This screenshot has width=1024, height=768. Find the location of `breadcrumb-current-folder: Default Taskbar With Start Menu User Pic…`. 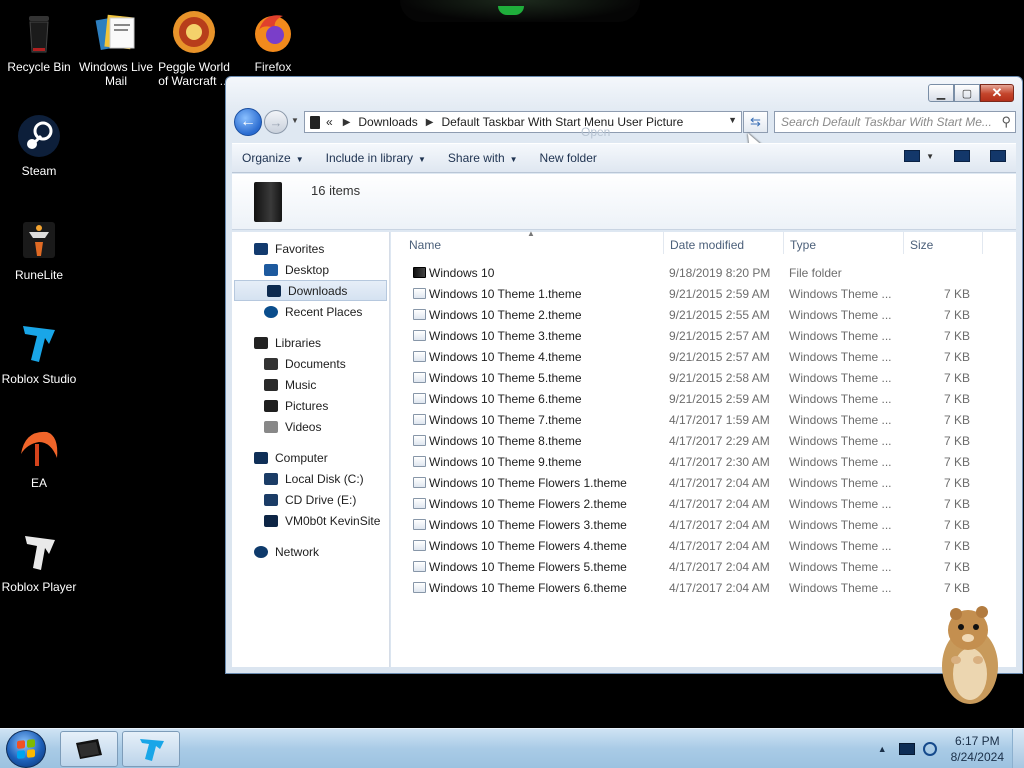

breadcrumb-current-folder: Default Taskbar With Start Menu User Pic… is located at coordinates (562, 122).